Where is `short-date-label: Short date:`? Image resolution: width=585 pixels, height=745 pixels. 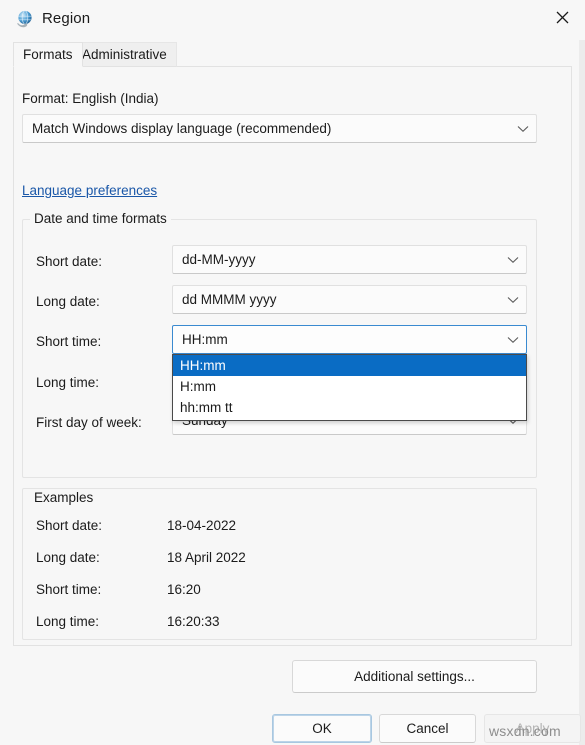
short-date-label: Short date: is located at coordinates (69, 261).